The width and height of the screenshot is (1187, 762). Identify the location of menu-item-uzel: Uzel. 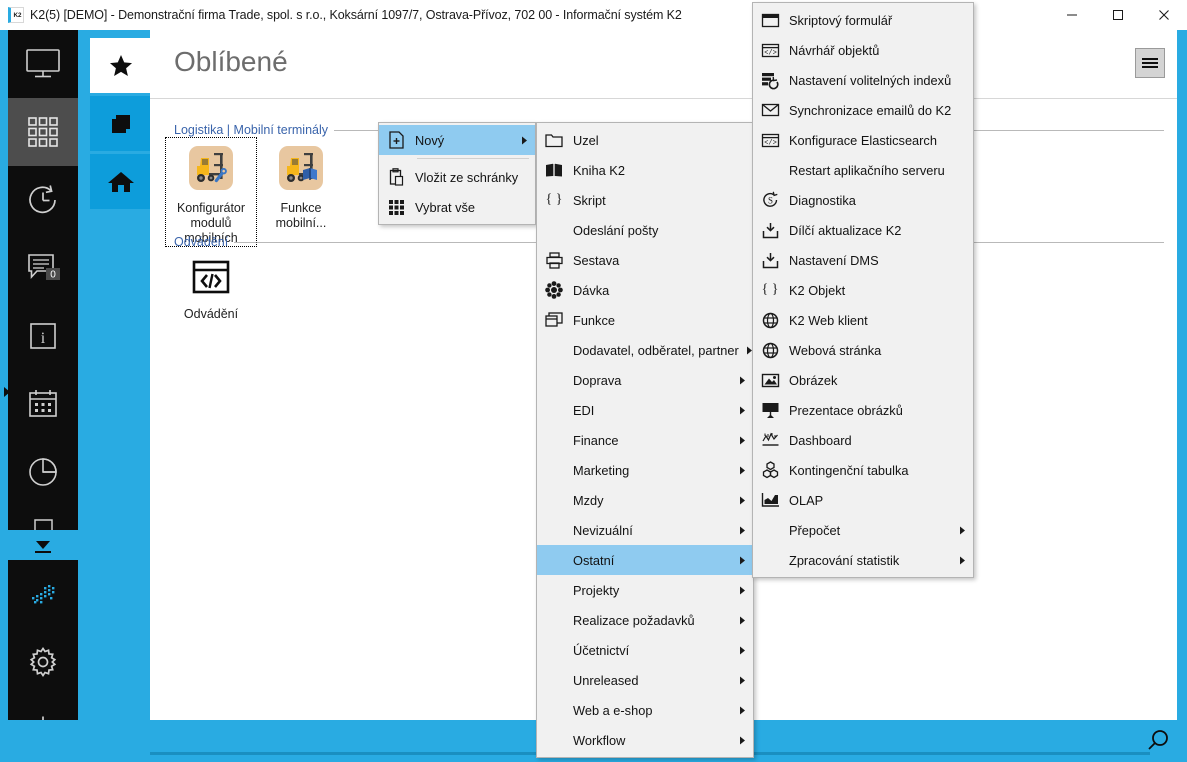
(645, 140).